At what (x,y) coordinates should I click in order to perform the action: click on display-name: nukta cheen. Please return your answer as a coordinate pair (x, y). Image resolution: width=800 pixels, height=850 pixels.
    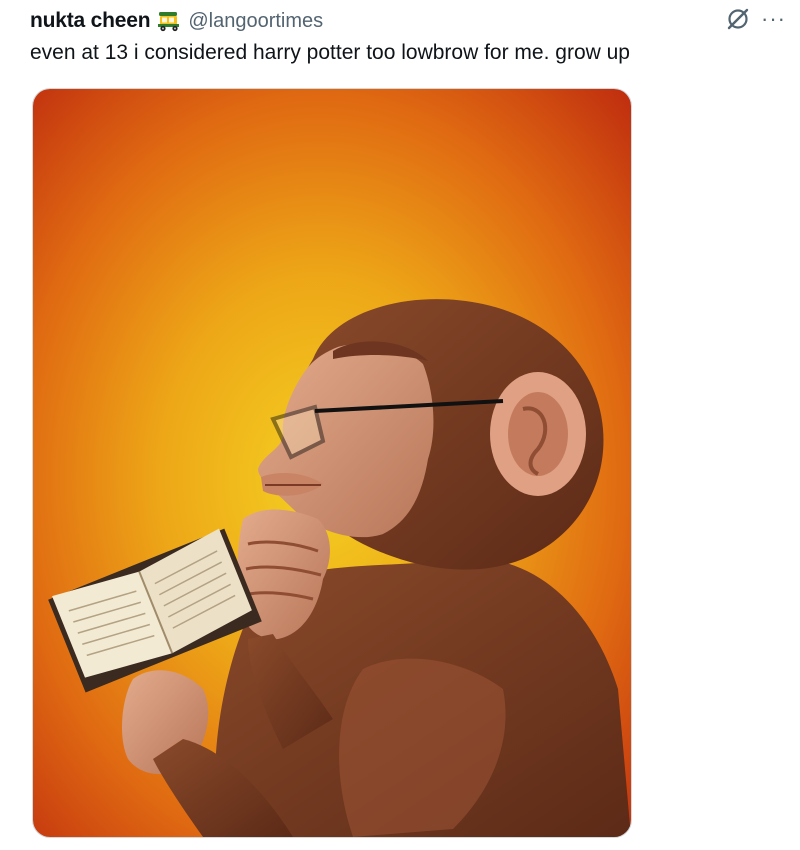
    Looking at the image, I should click on (90, 21).